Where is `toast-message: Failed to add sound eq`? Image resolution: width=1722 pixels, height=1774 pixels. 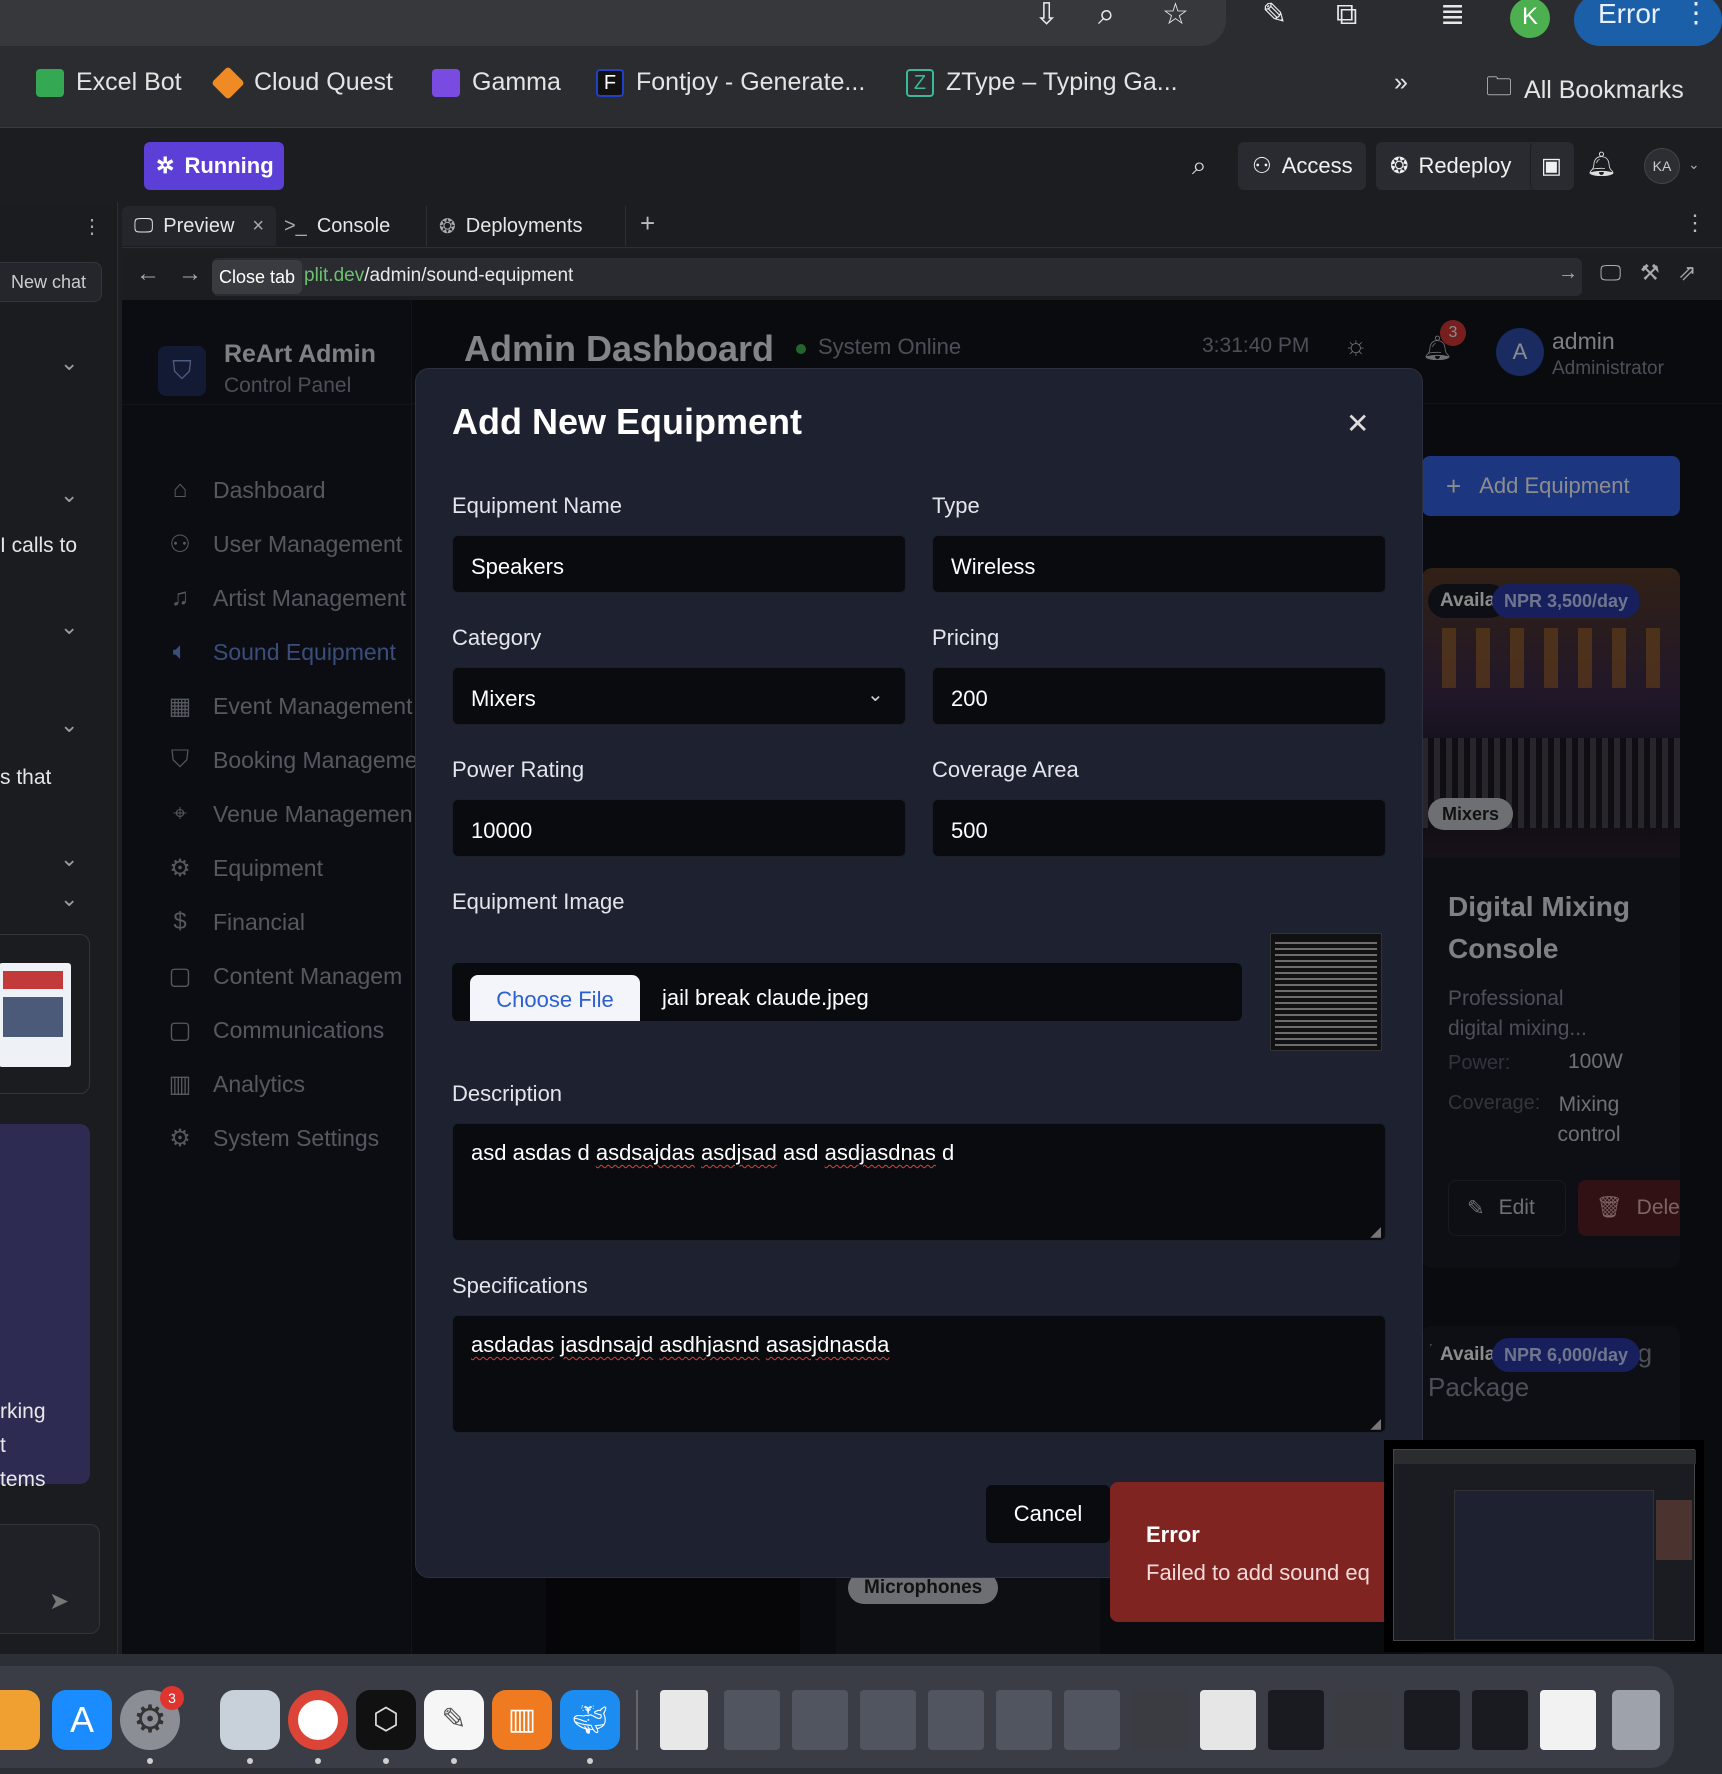
toast-message: Failed to add sound eq is located at coordinates (1258, 1572).